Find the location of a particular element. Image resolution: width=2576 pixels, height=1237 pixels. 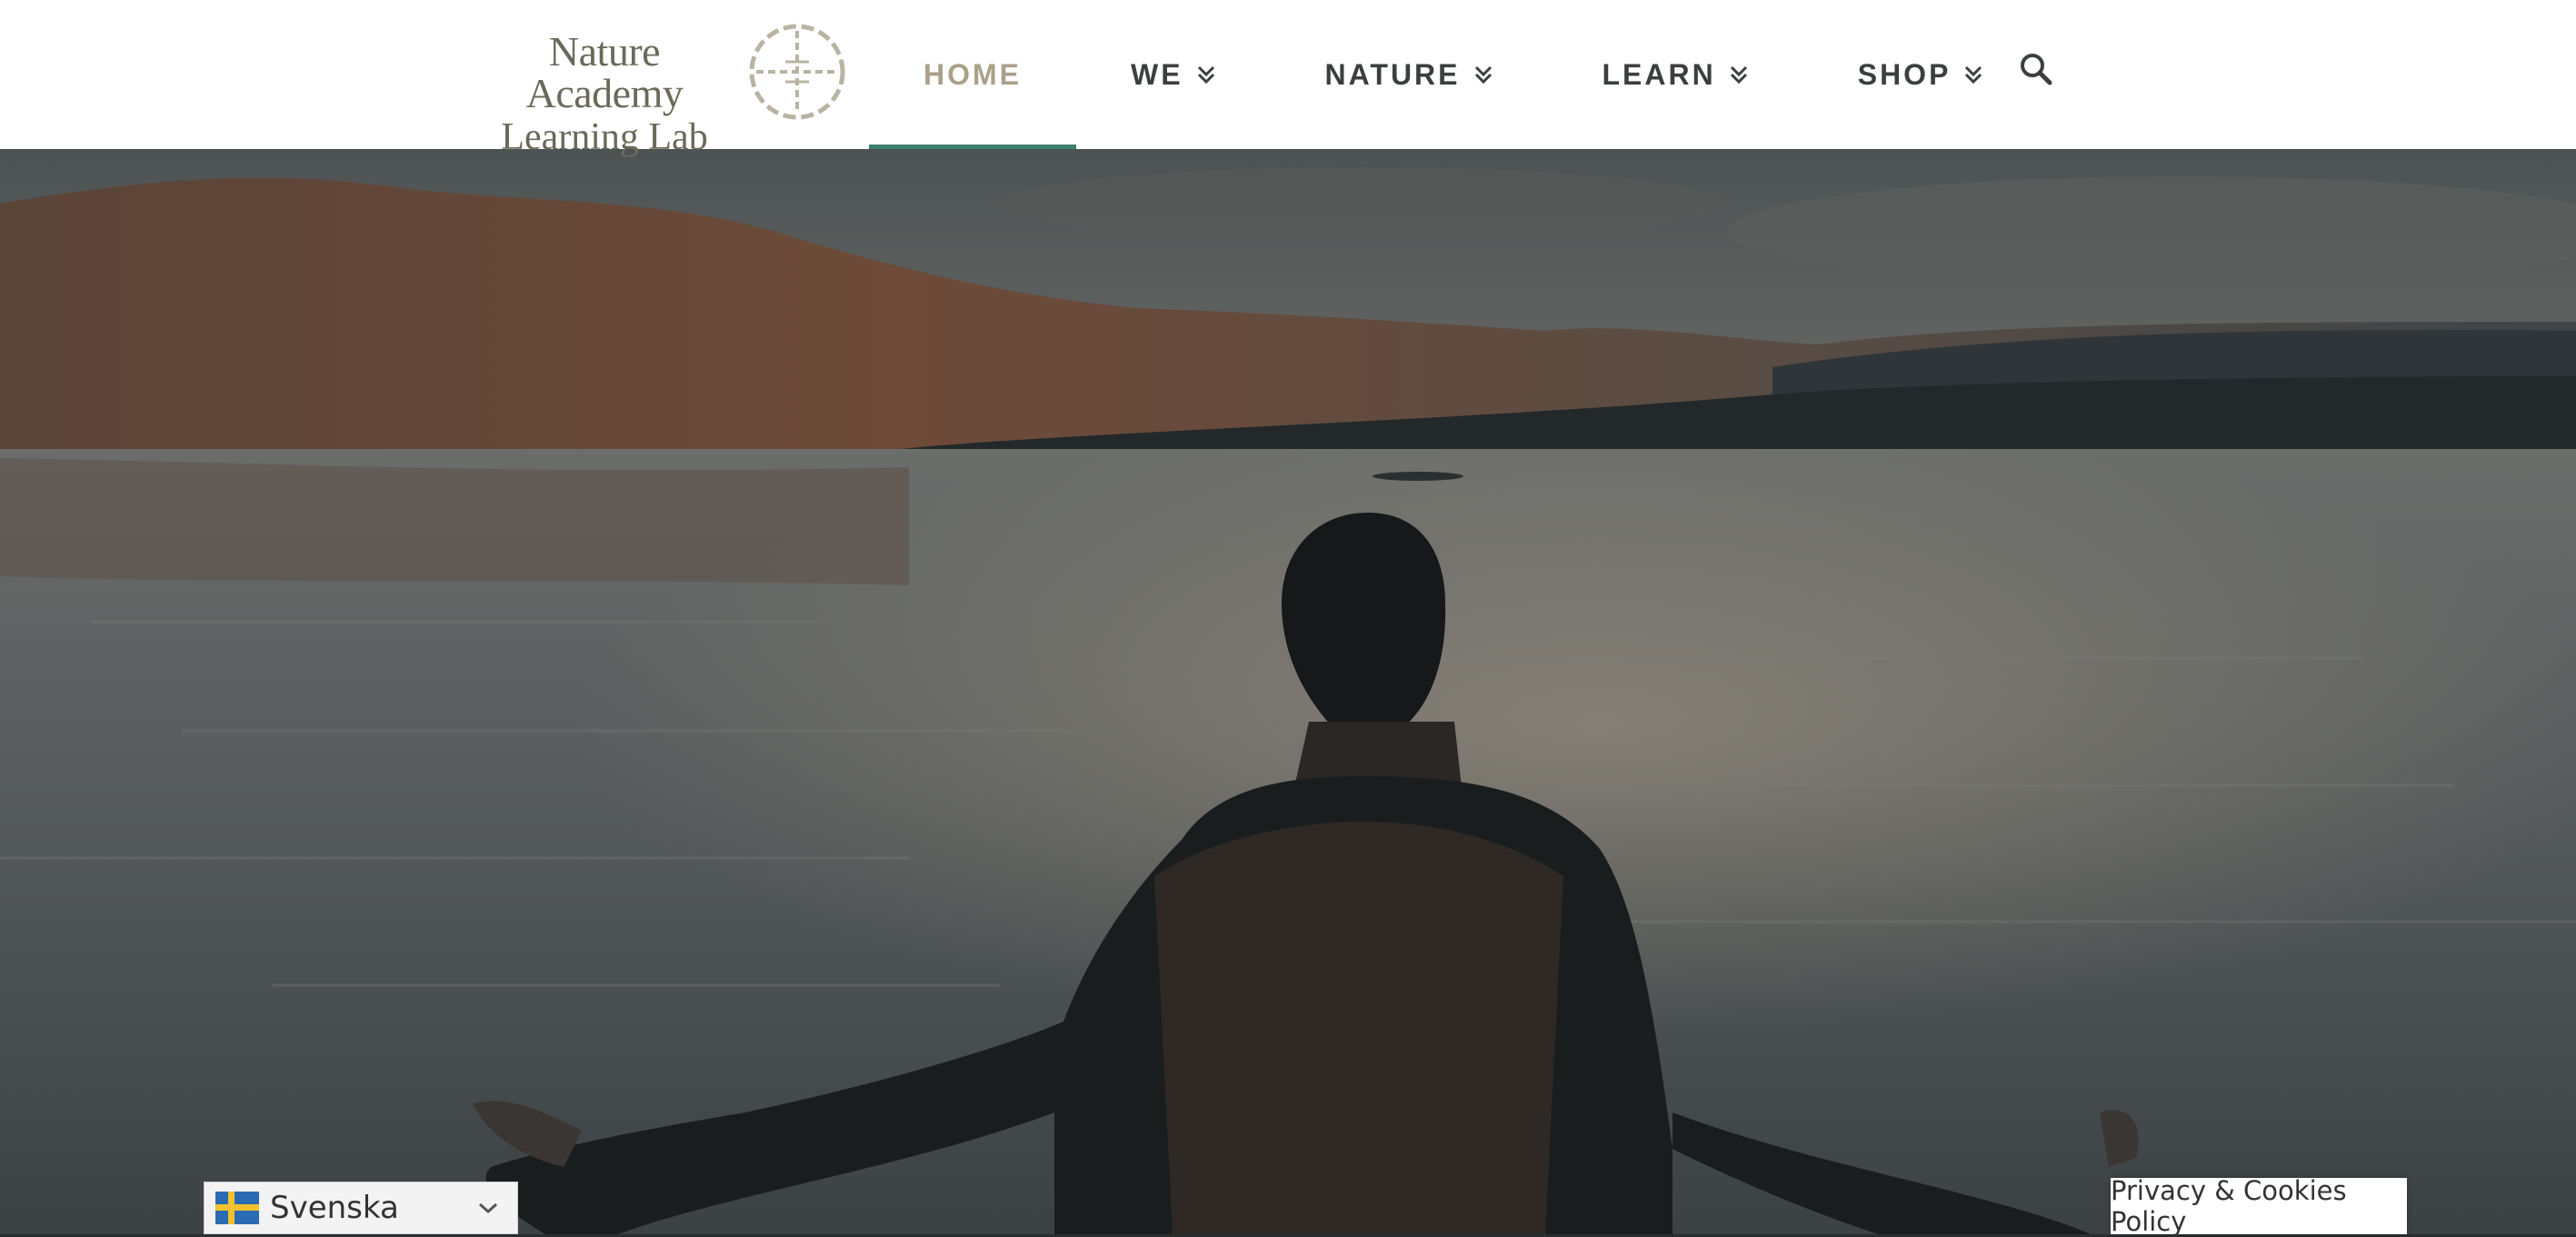

nav-item-shop: SHOP is located at coordinates (1921, 74).